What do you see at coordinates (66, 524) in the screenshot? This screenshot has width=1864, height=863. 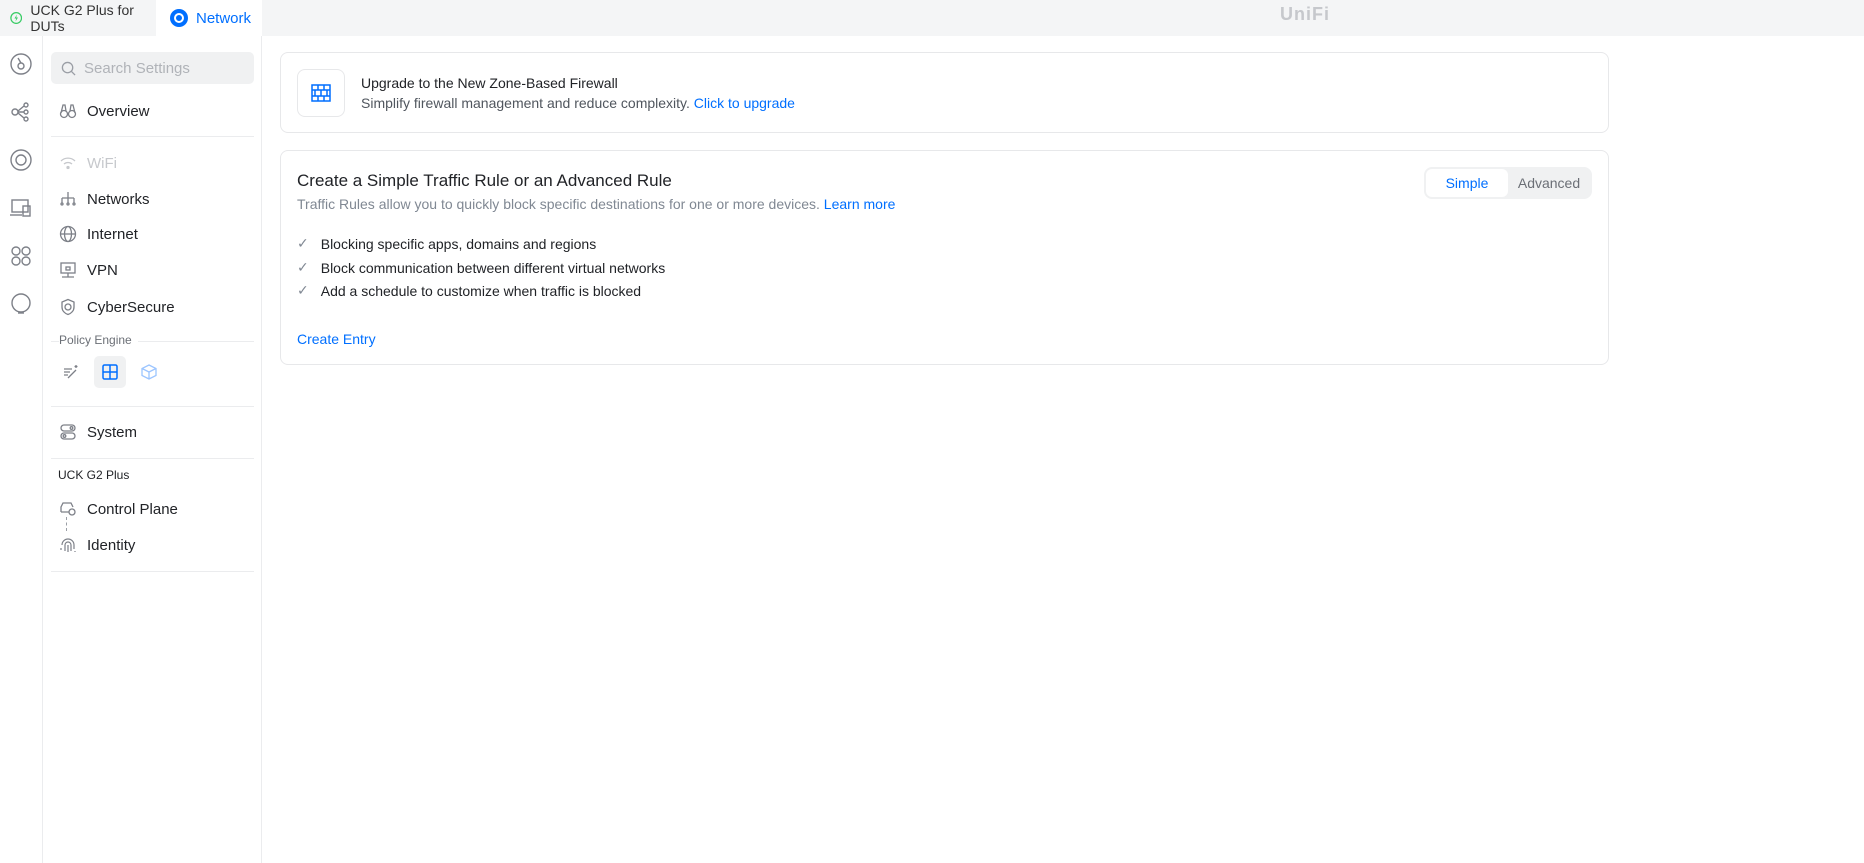 I see `connector-line` at bounding box center [66, 524].